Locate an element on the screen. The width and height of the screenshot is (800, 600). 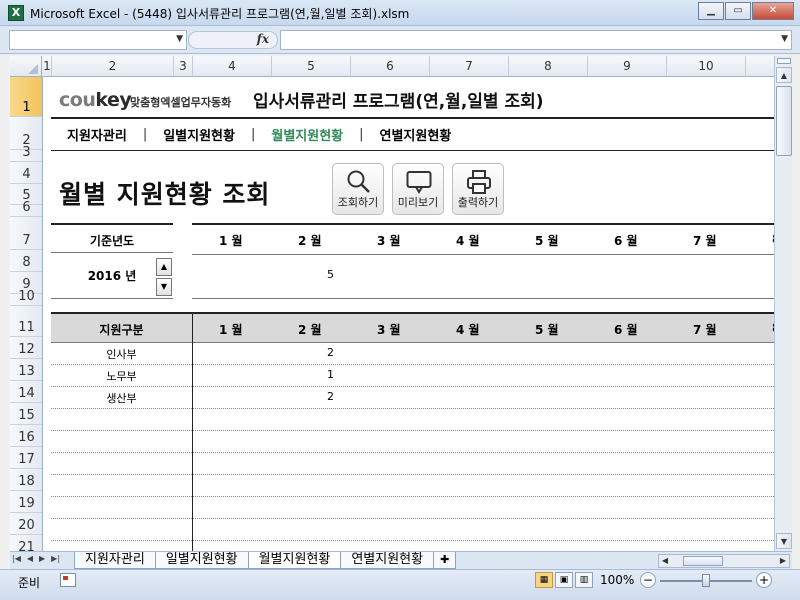
zoom-level: 100% is located at coordinates (617, 580).